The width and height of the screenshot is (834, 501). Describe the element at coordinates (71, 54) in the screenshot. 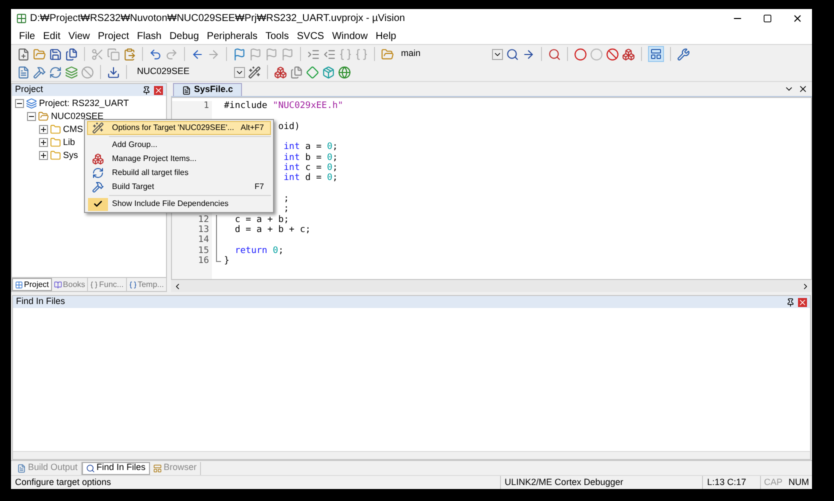

I see `save-all-icon` at that location.